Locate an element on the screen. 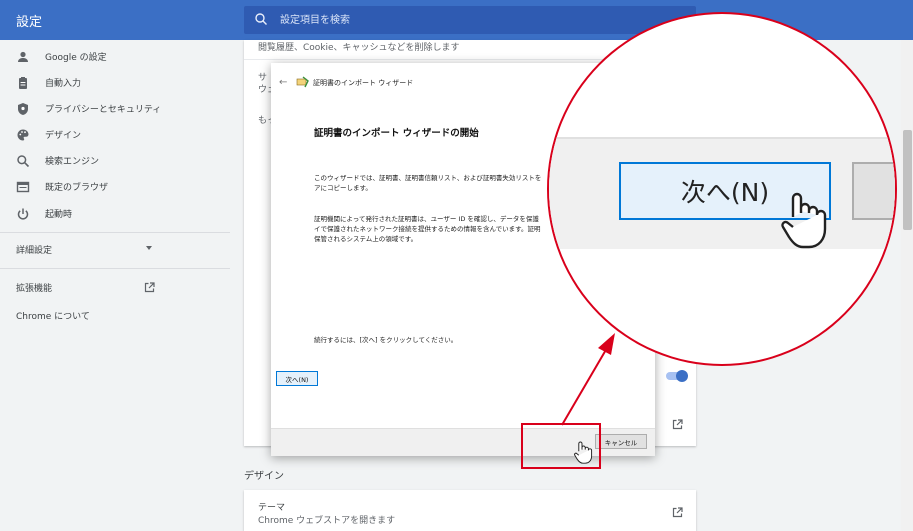 Image resolution: width=913 pixels, height=531 pixels. sidebar-item-default-browser: 既定のブラウザ is located at coordinates (110, 187).